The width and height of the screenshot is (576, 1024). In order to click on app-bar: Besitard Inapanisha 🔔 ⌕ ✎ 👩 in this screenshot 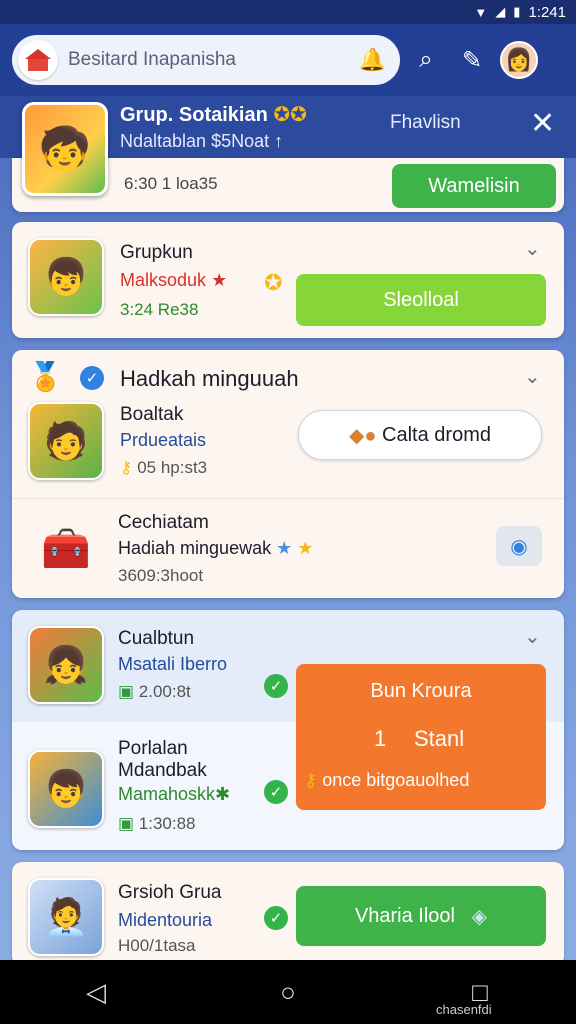, I will do `click(288, 60)`.